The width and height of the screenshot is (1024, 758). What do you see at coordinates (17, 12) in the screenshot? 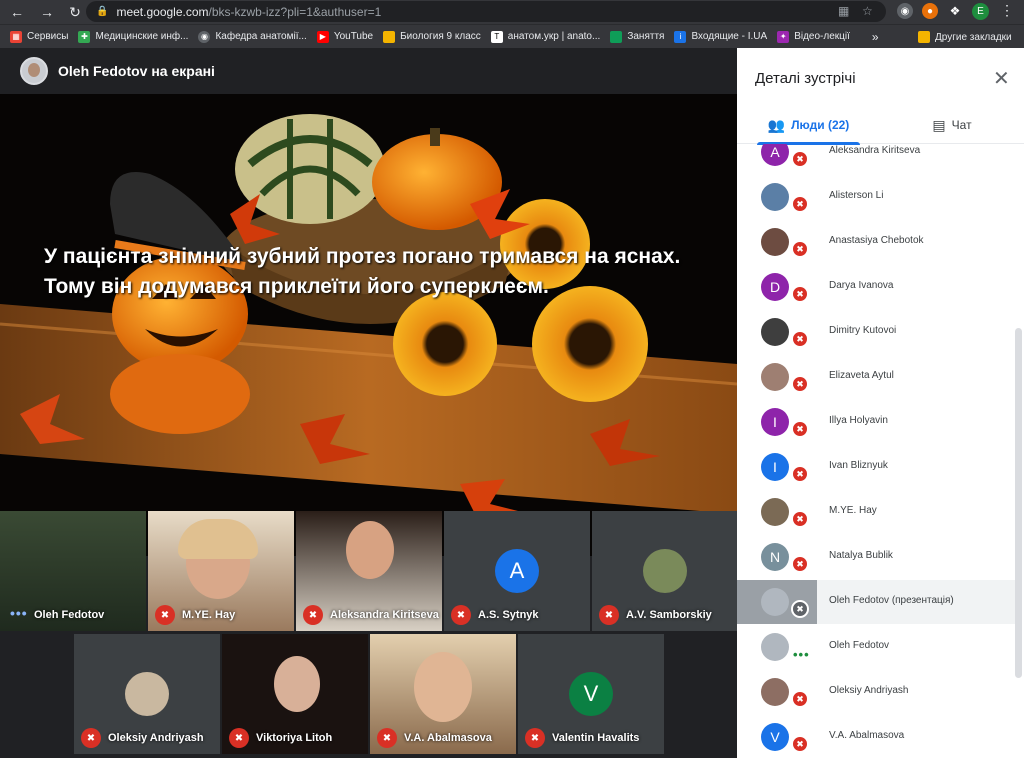
I see `back-arrow-icon: ←` at bounding box center [17, 12].